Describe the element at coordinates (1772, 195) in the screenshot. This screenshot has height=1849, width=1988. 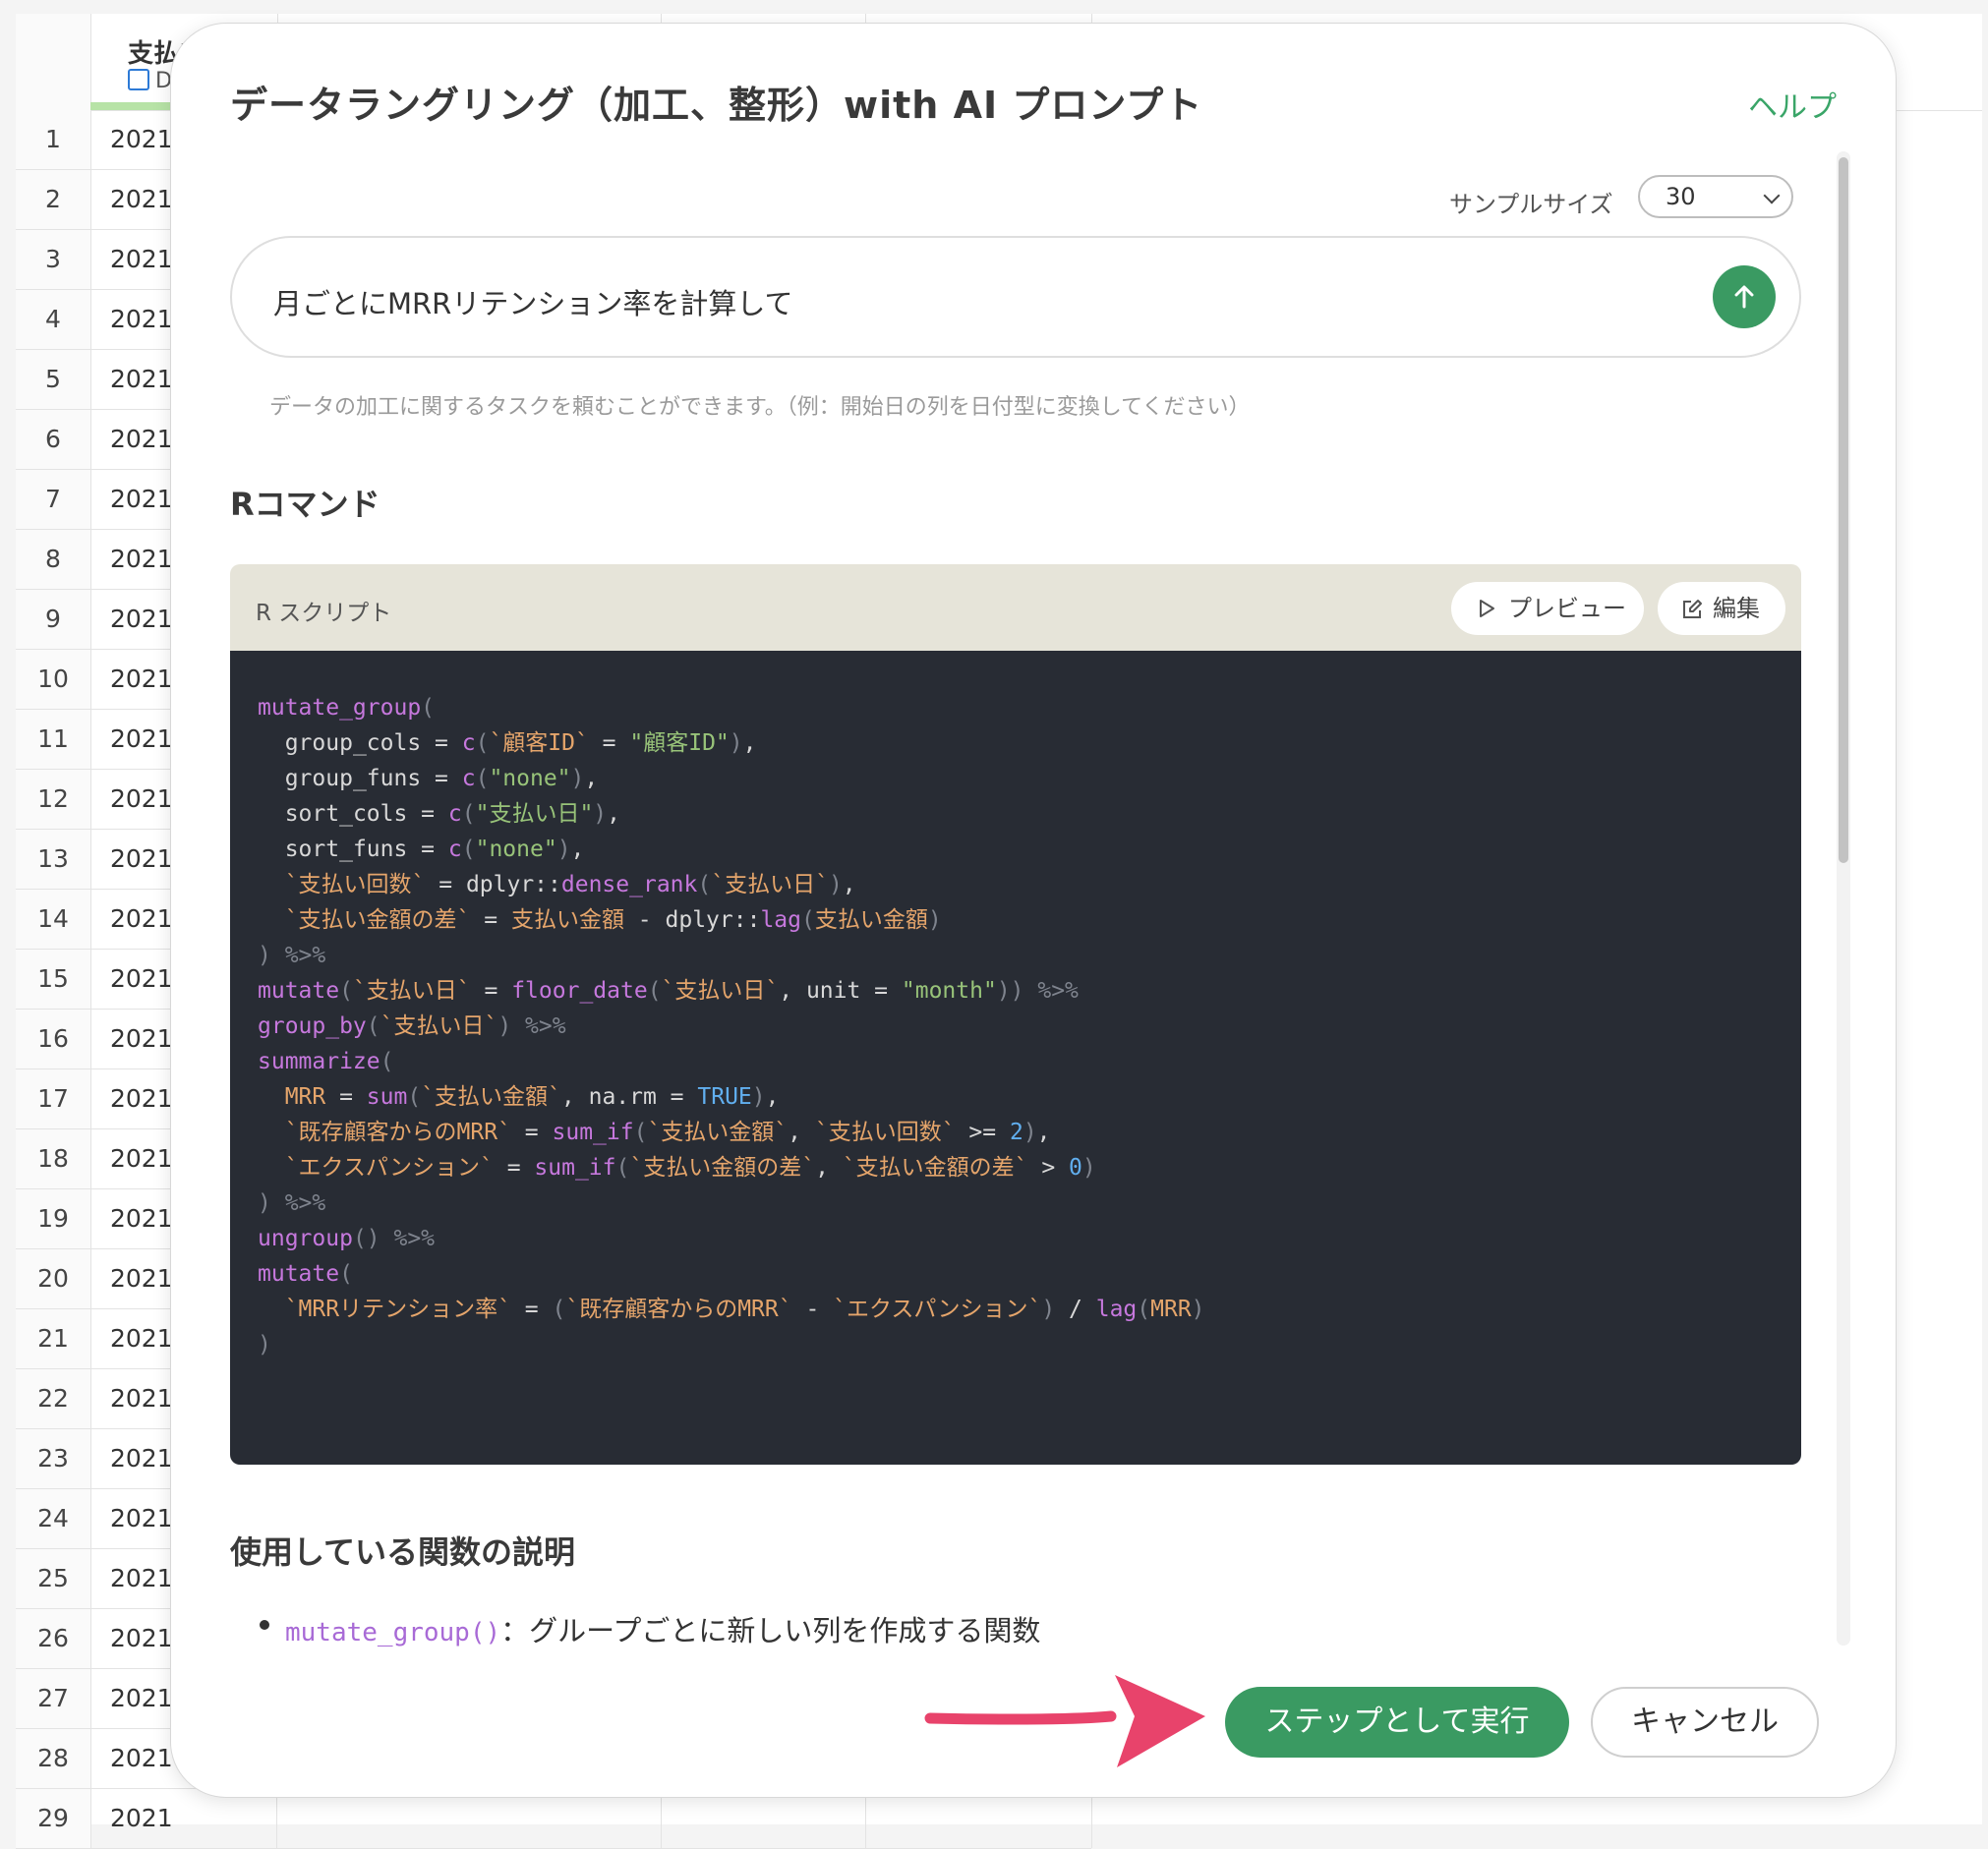
I see `chevron-down-icon` at that location.